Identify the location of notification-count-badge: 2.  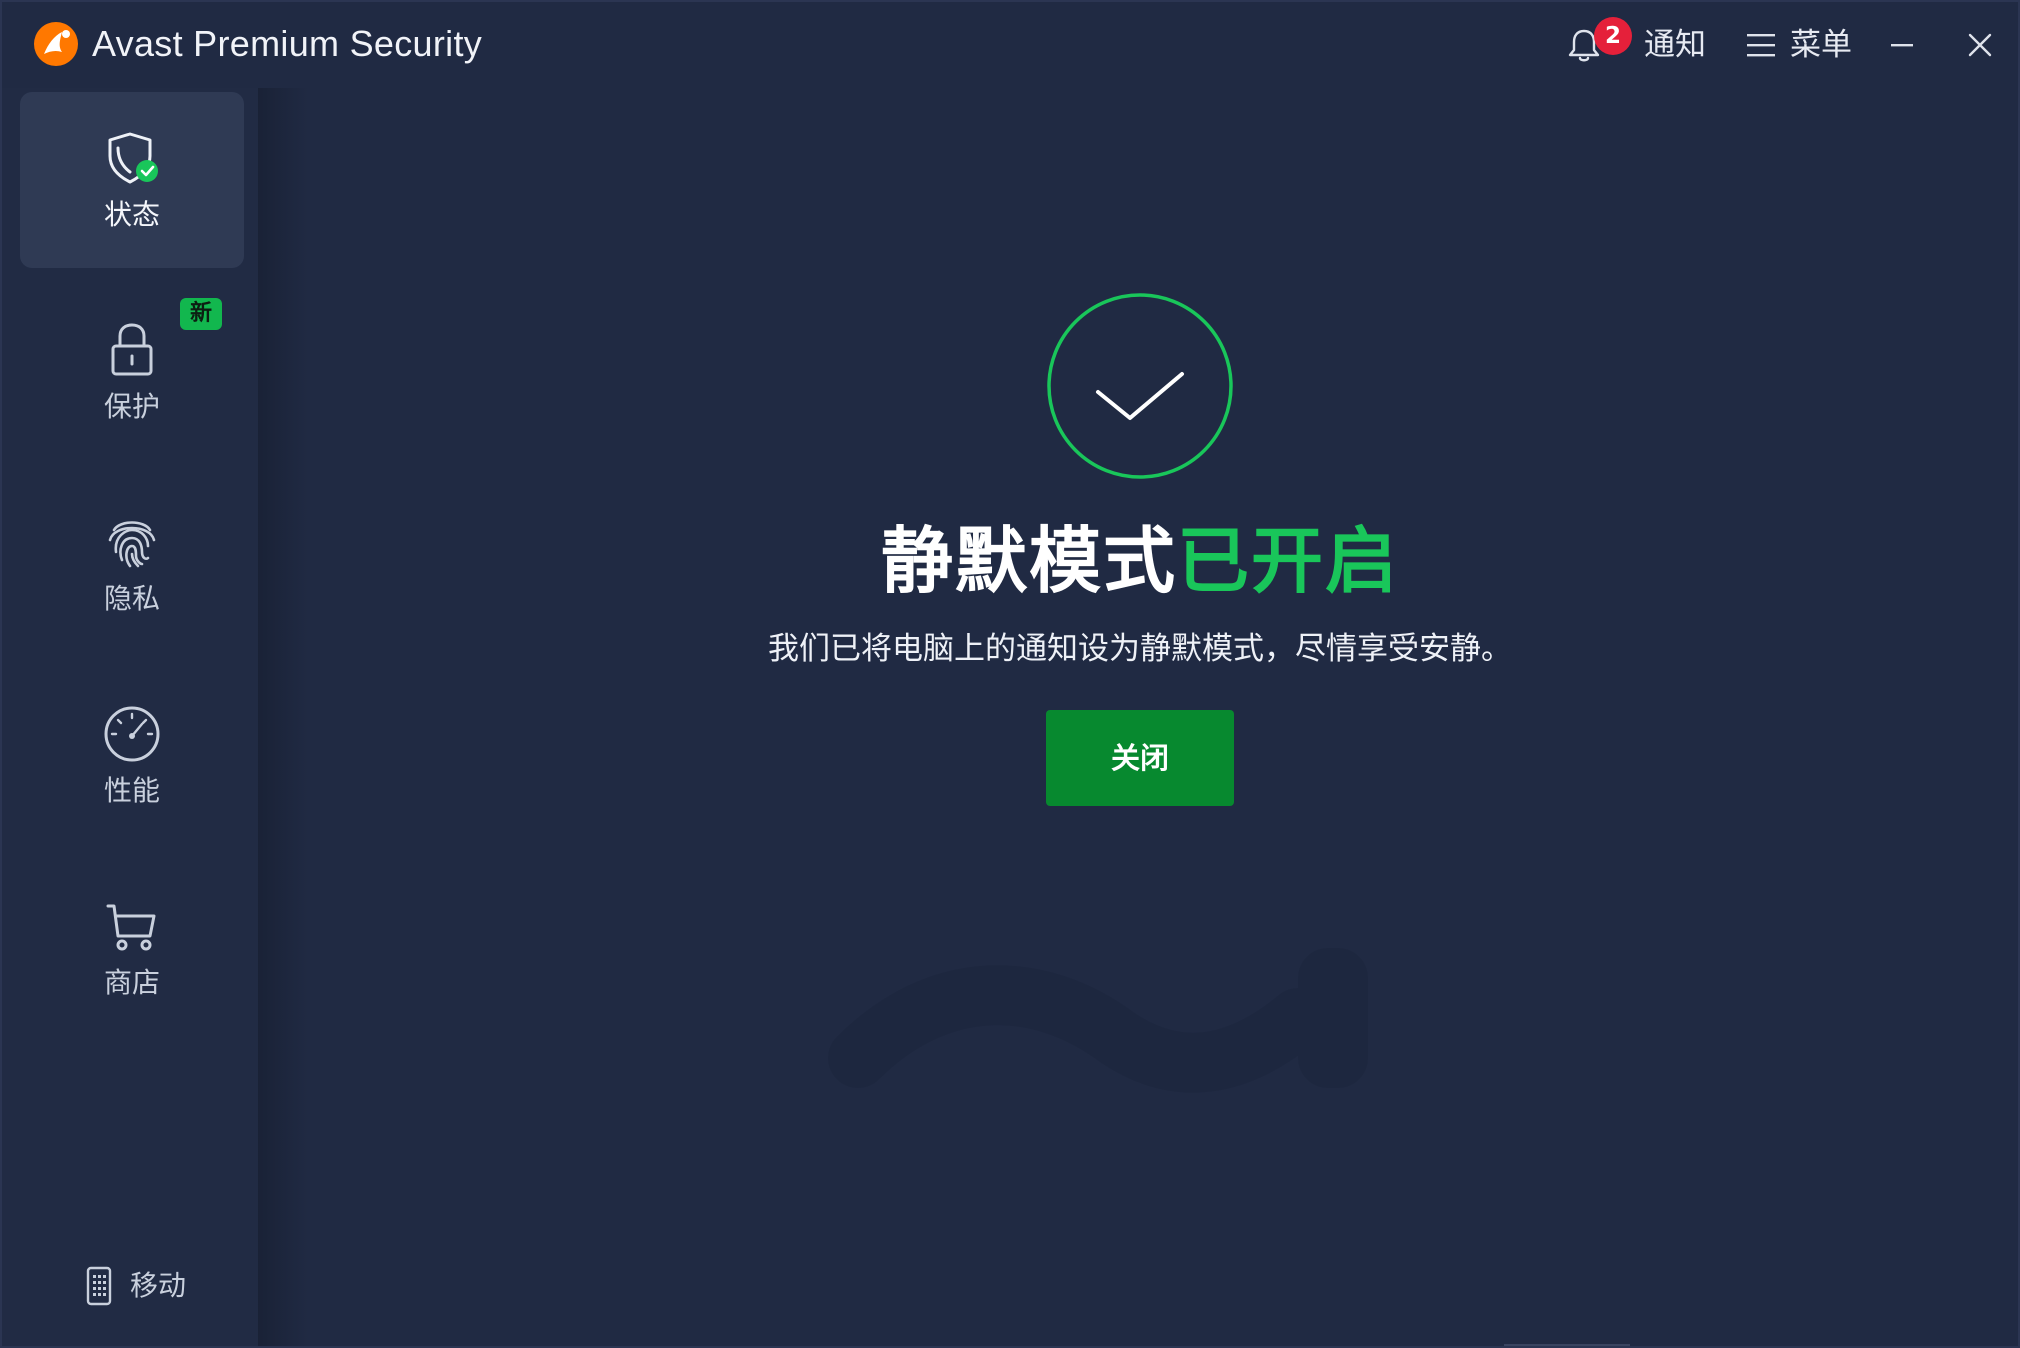
(1613, 36).